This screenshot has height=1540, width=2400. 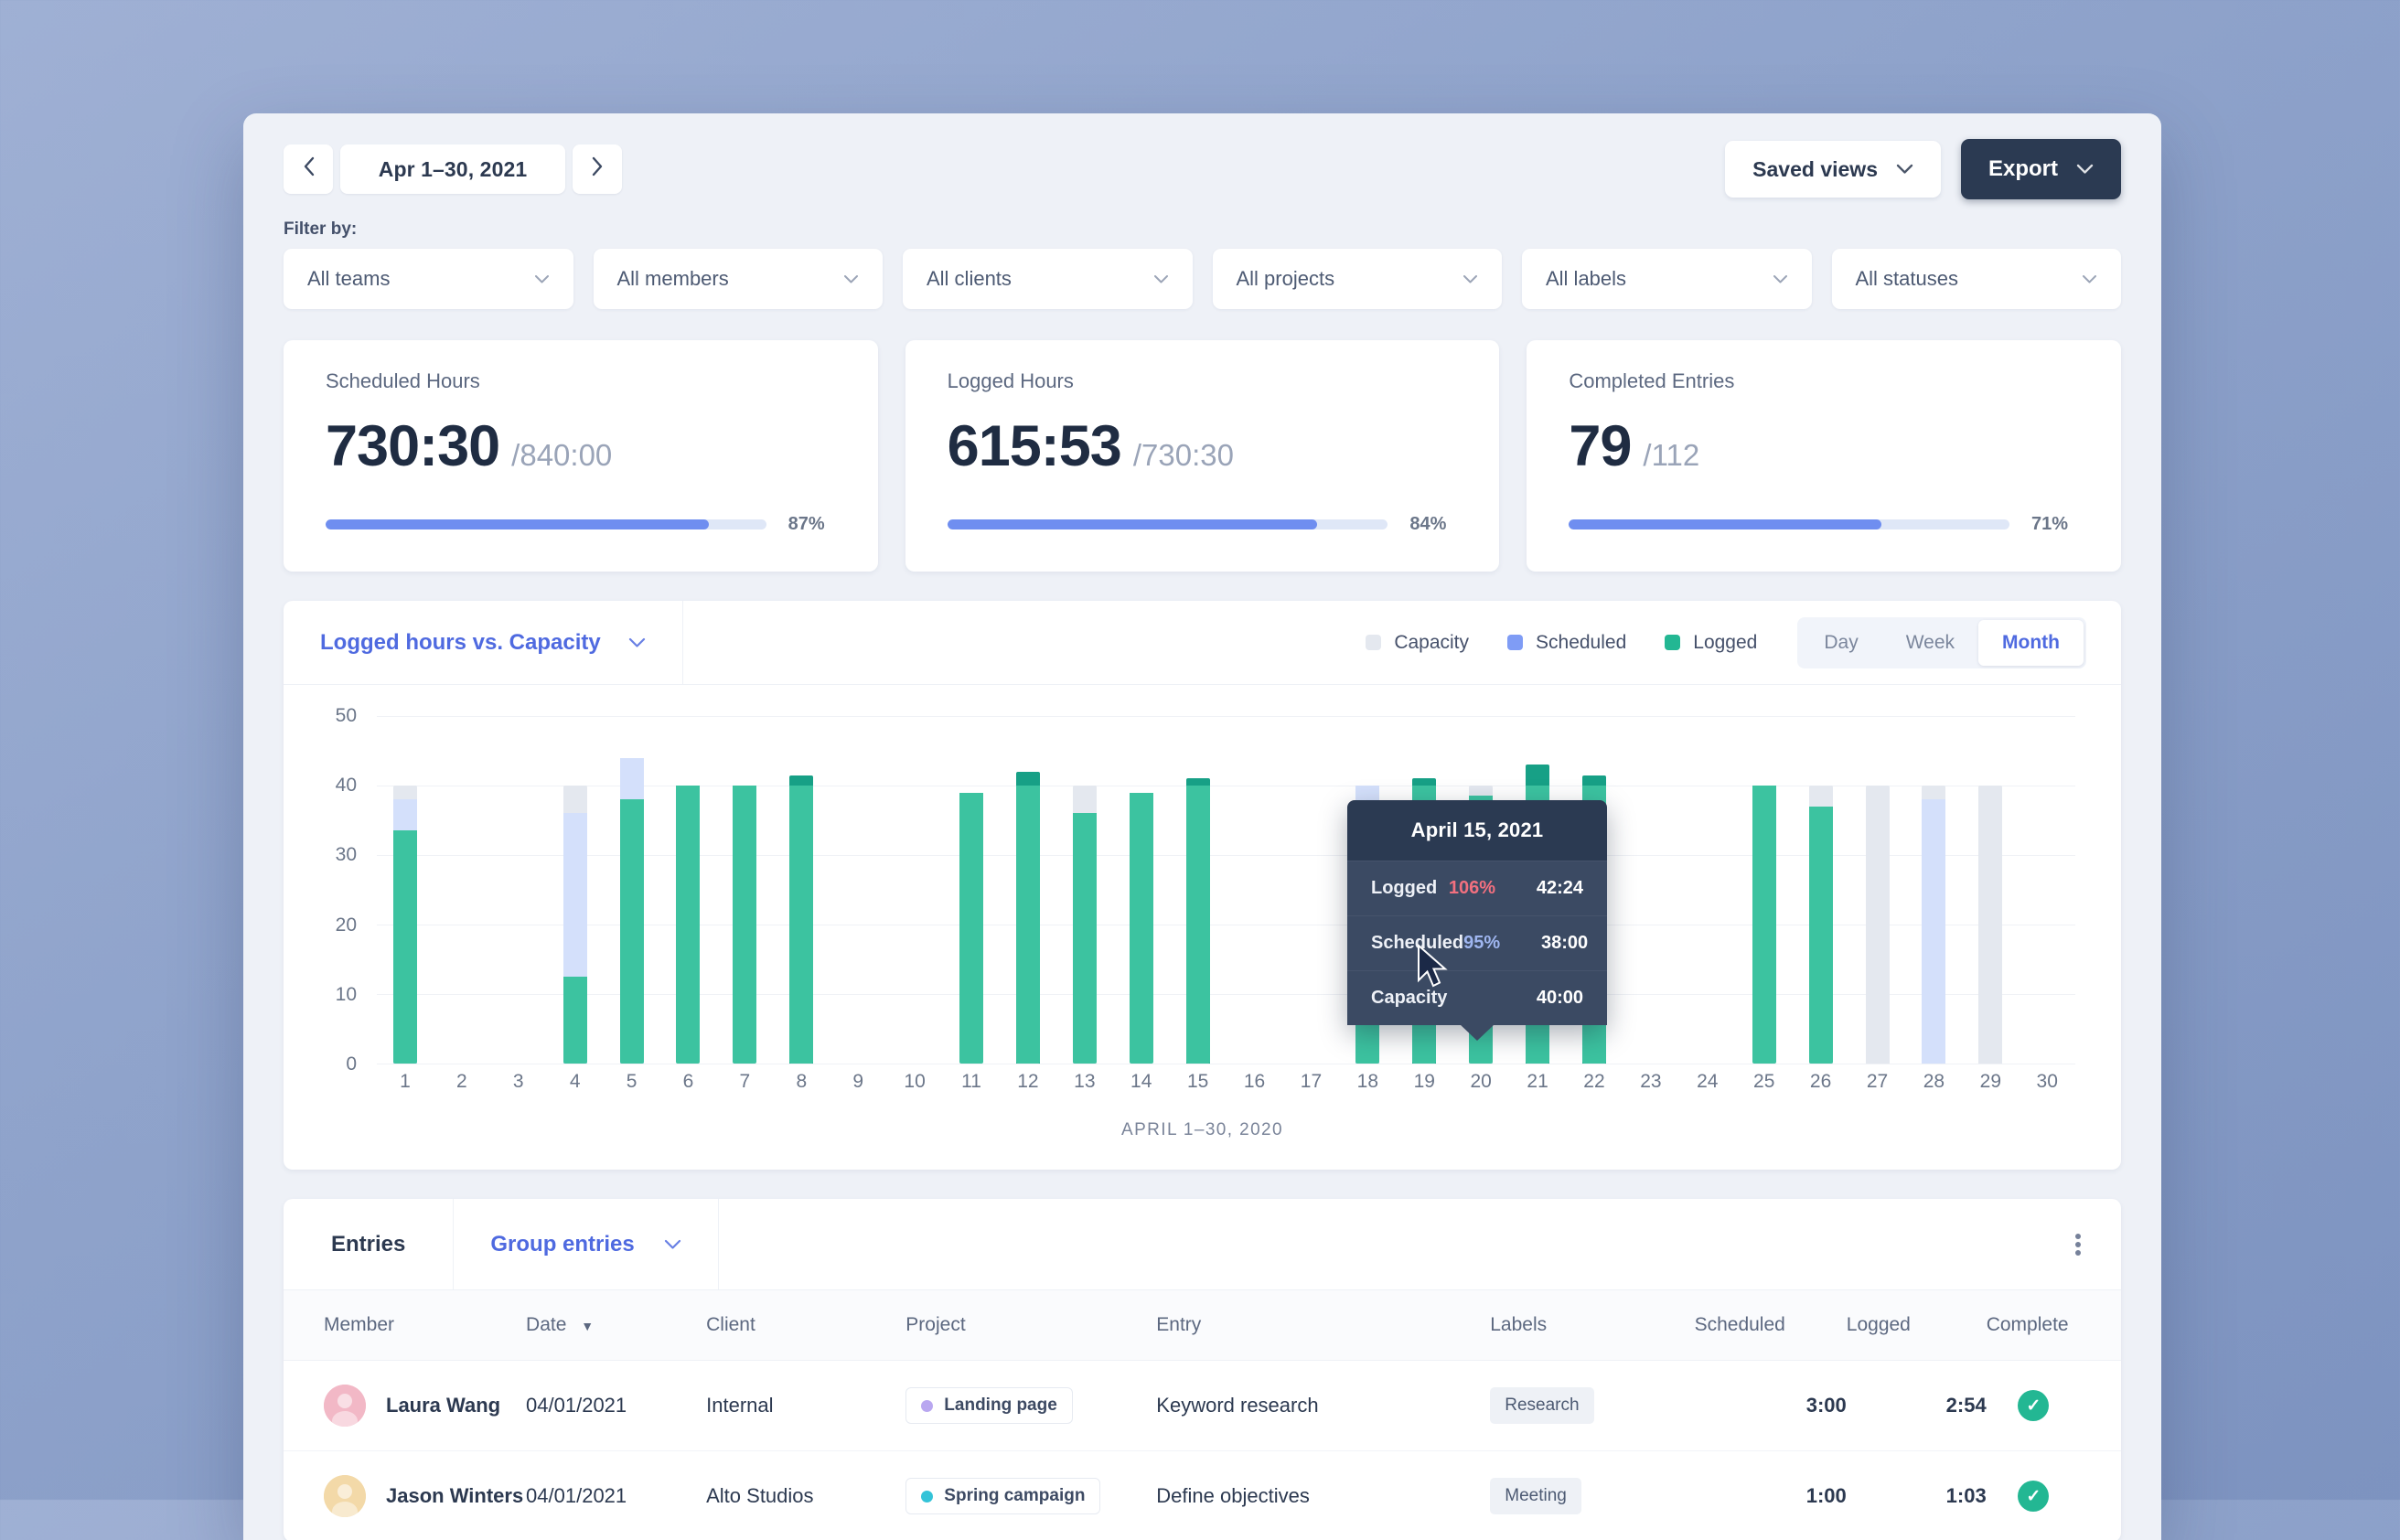 What do you see at coordinates (1048, 279) in the screenshot?
I see `filter-clients: All clients` at bounding box center [1048, 279].